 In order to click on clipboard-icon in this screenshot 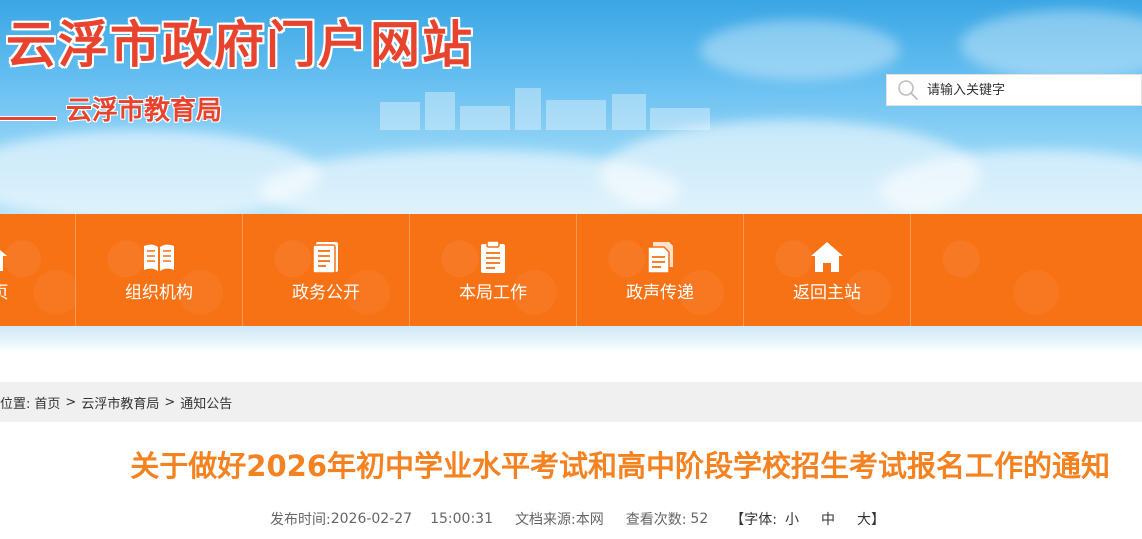, I will do `click(493, 256)`.